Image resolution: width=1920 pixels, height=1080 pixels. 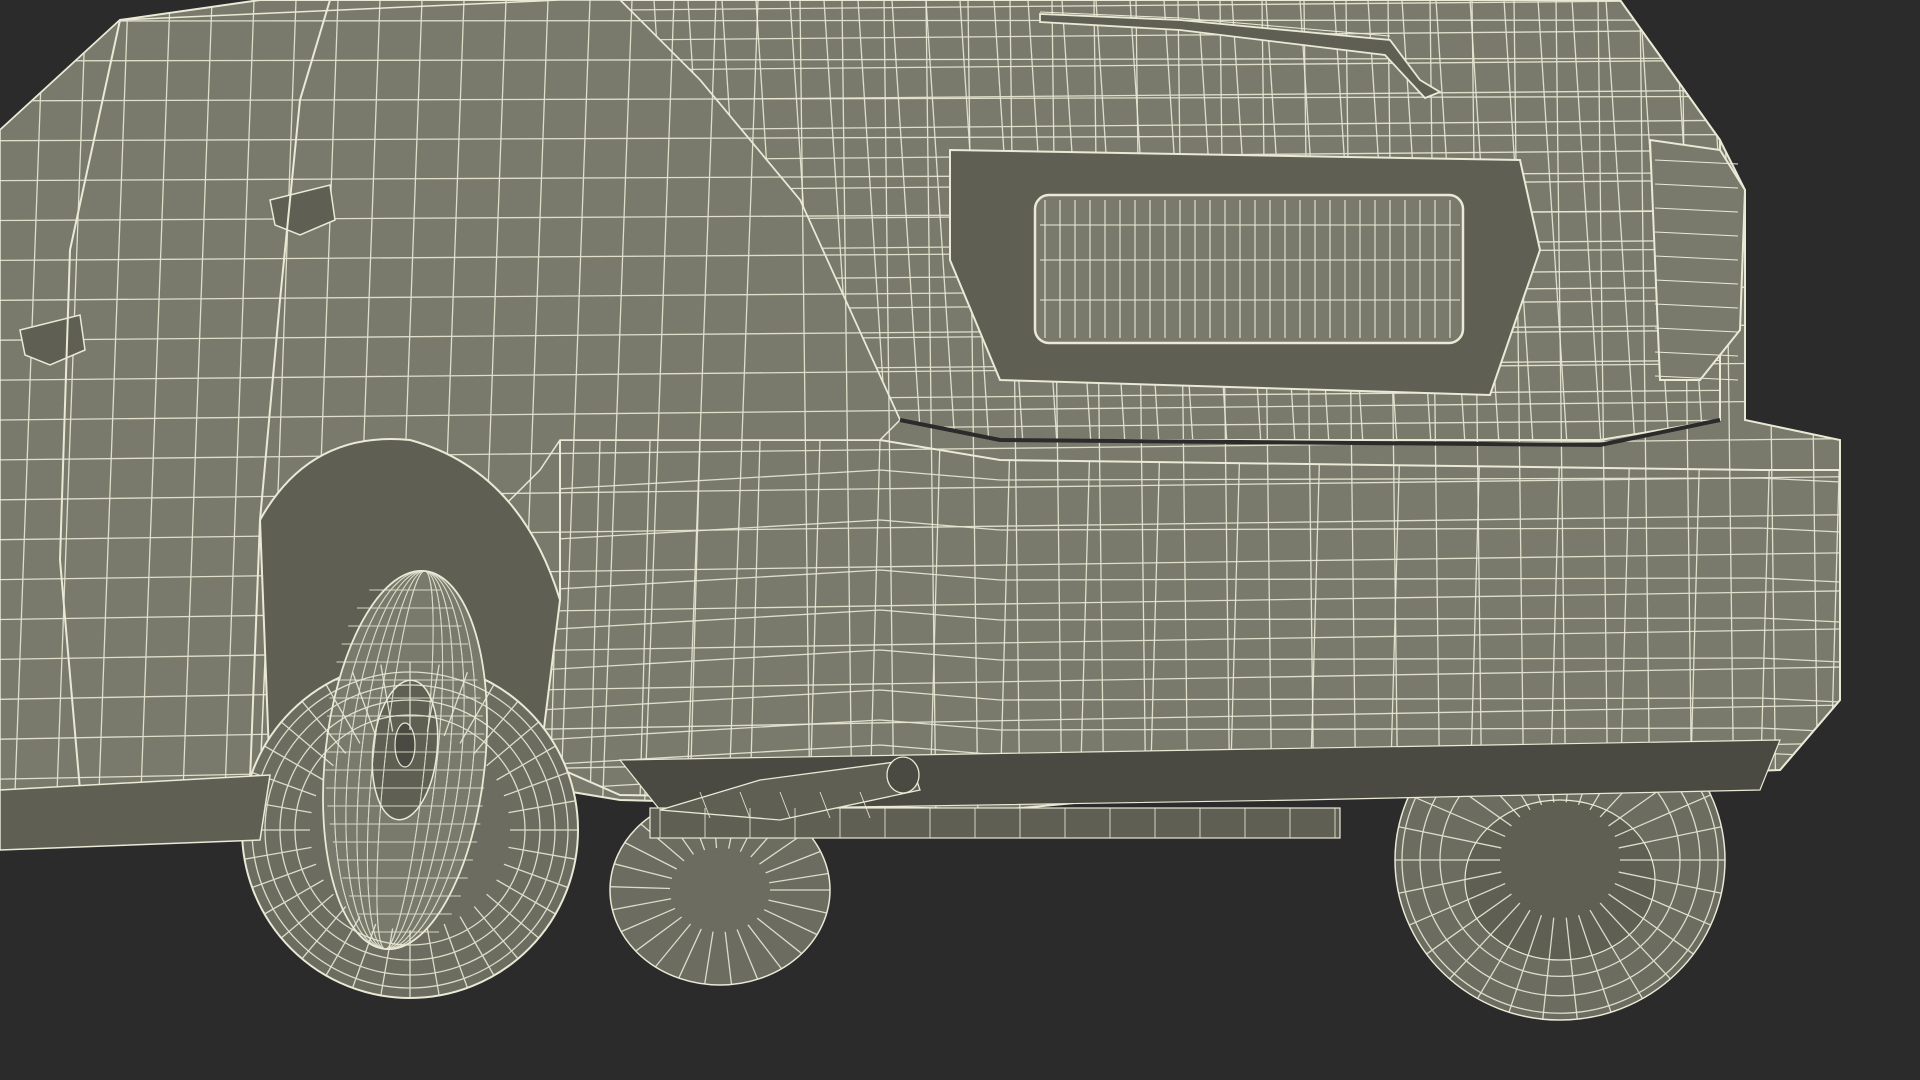 I want to click on rear-right-wheel-rim, so click(x=1560, y=880).